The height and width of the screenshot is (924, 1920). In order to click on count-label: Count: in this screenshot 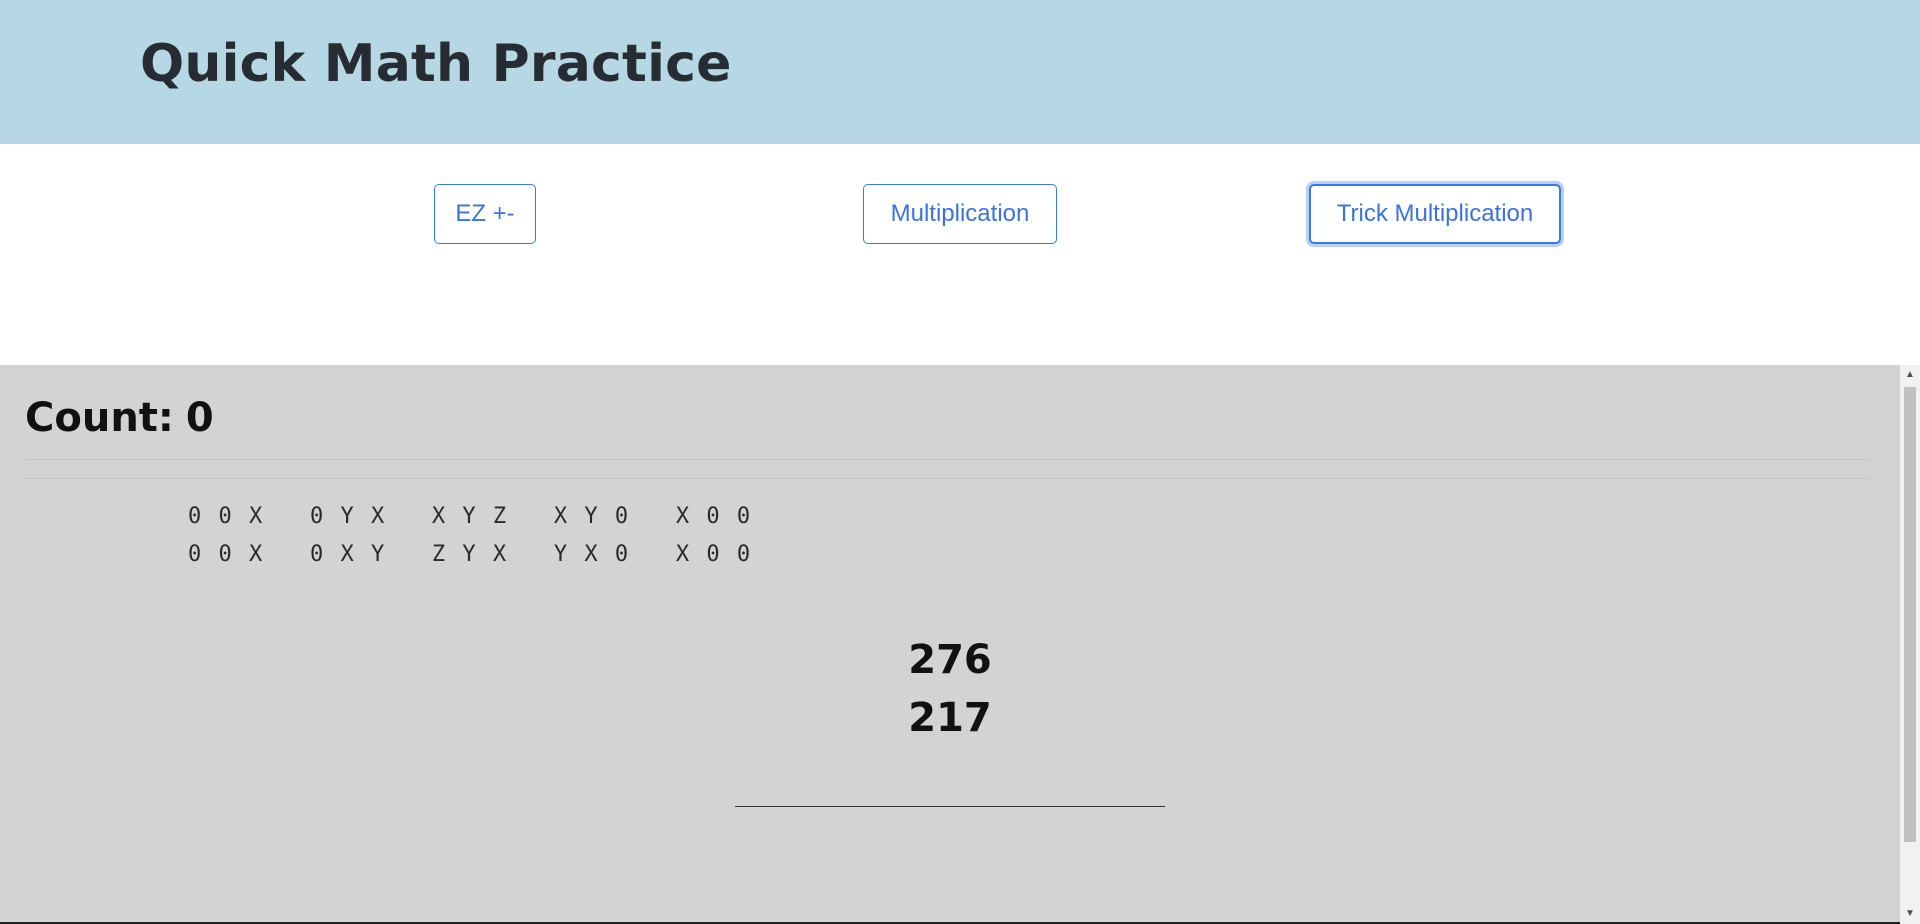, I will do `click(99, 418)`.